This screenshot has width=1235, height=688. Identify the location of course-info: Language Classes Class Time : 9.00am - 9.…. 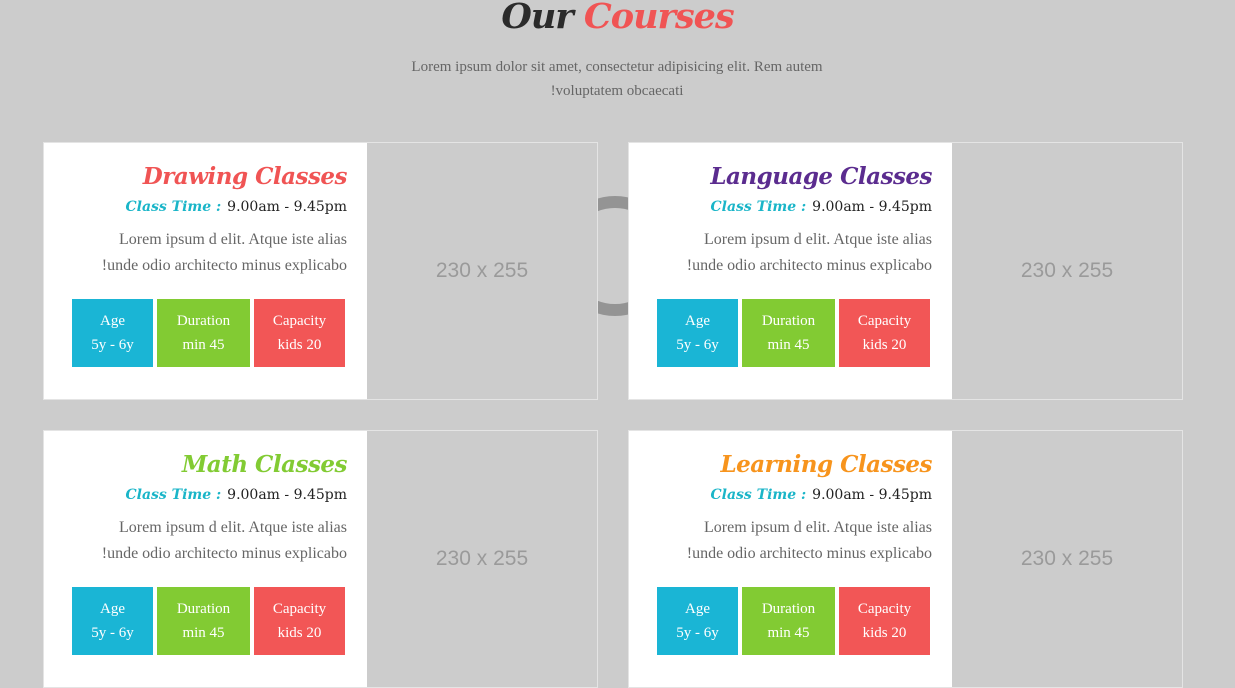
(790, 271).